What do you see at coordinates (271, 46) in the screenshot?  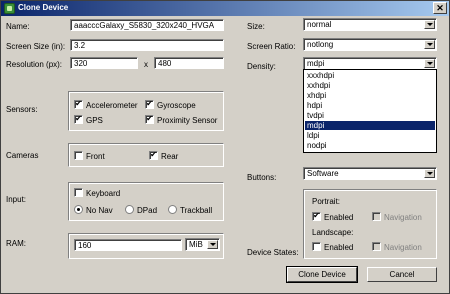 I see `screen-ratio-label: Screen Ratio:` at bounding box center [271, 46].